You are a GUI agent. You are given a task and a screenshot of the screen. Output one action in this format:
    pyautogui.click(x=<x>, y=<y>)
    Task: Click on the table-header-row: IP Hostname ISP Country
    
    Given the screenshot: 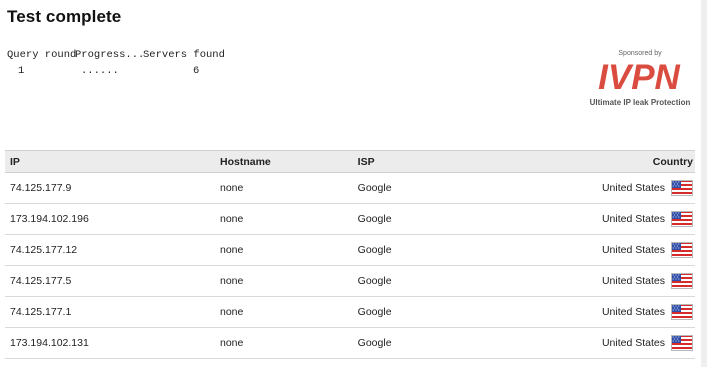 What is the action you would take?
    pyautogui.click(x=350, y=161)
    